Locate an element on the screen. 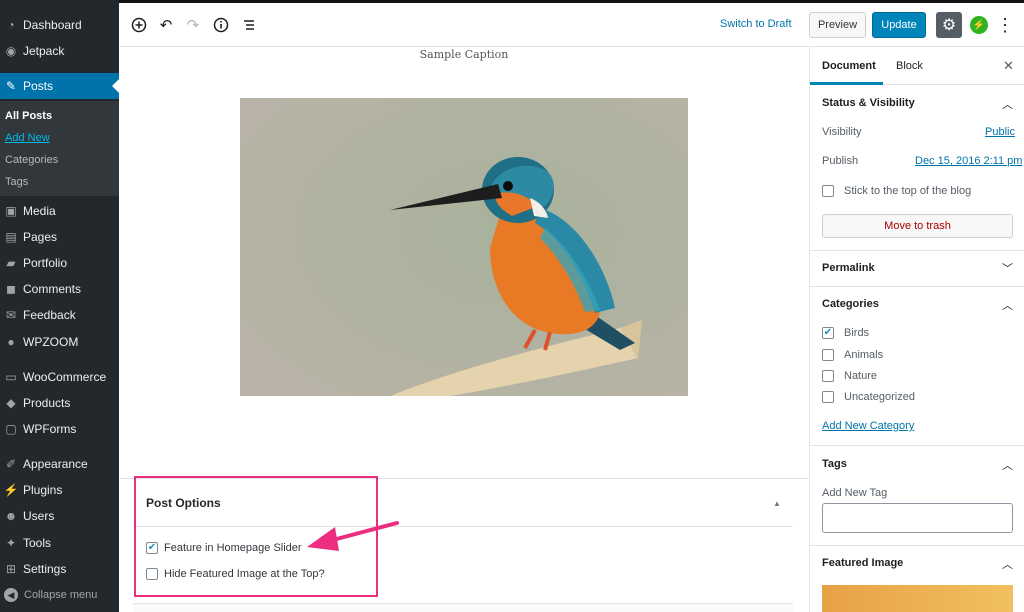  portfolio-icon: ▰ is located at coordinates (11, 263).